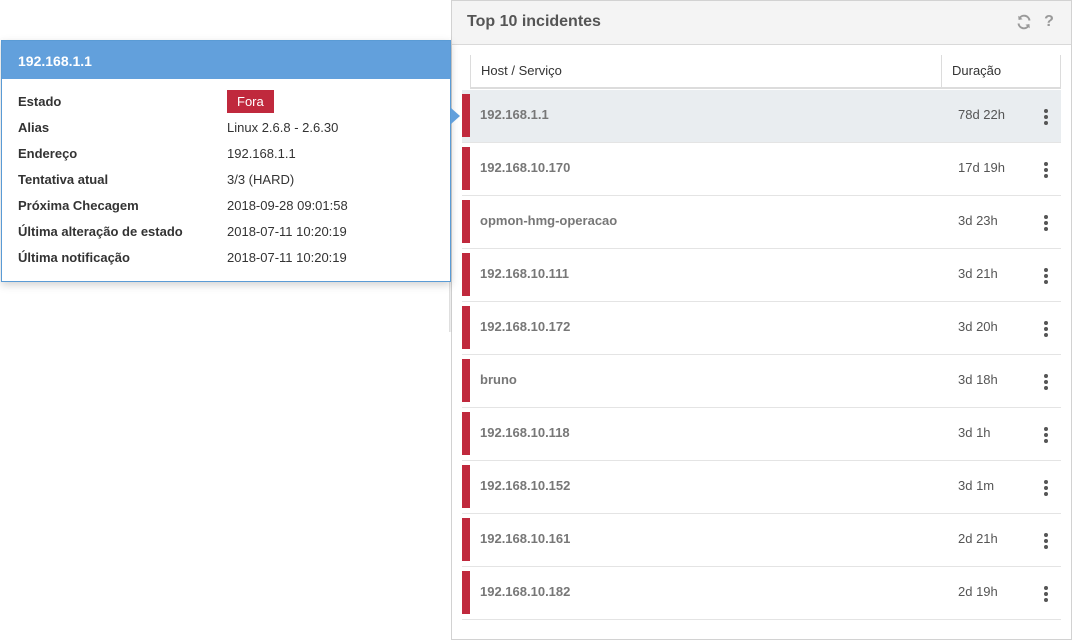 The width and height of the screenshot is (1072, 640). Describe the element at coordinates (981, 114) in the screenshot. I see `duration-value: 78d 22h` at that location.